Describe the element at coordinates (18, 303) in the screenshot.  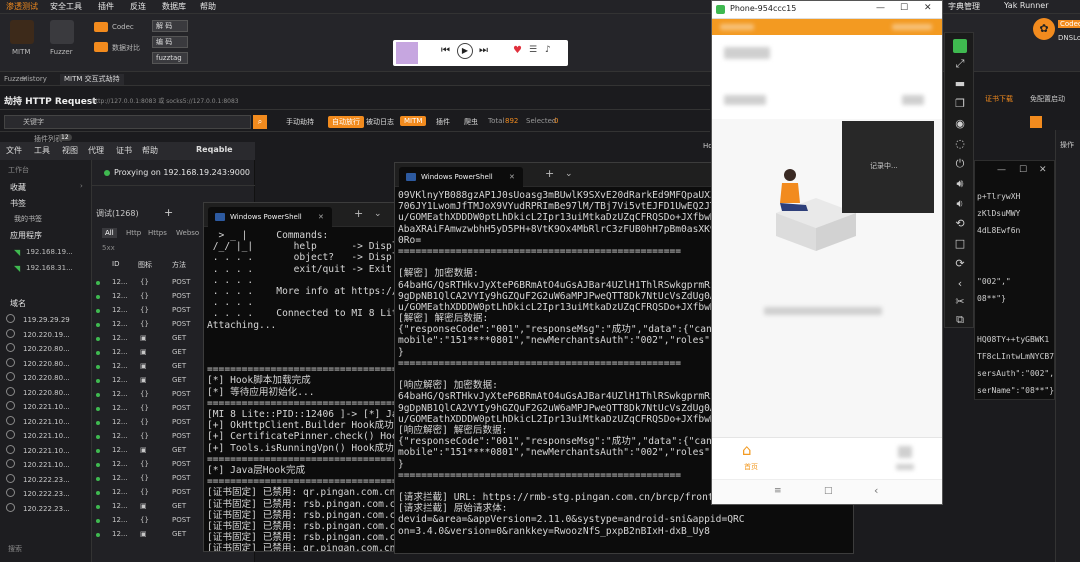
I see `domains-header: 域名` at that location.